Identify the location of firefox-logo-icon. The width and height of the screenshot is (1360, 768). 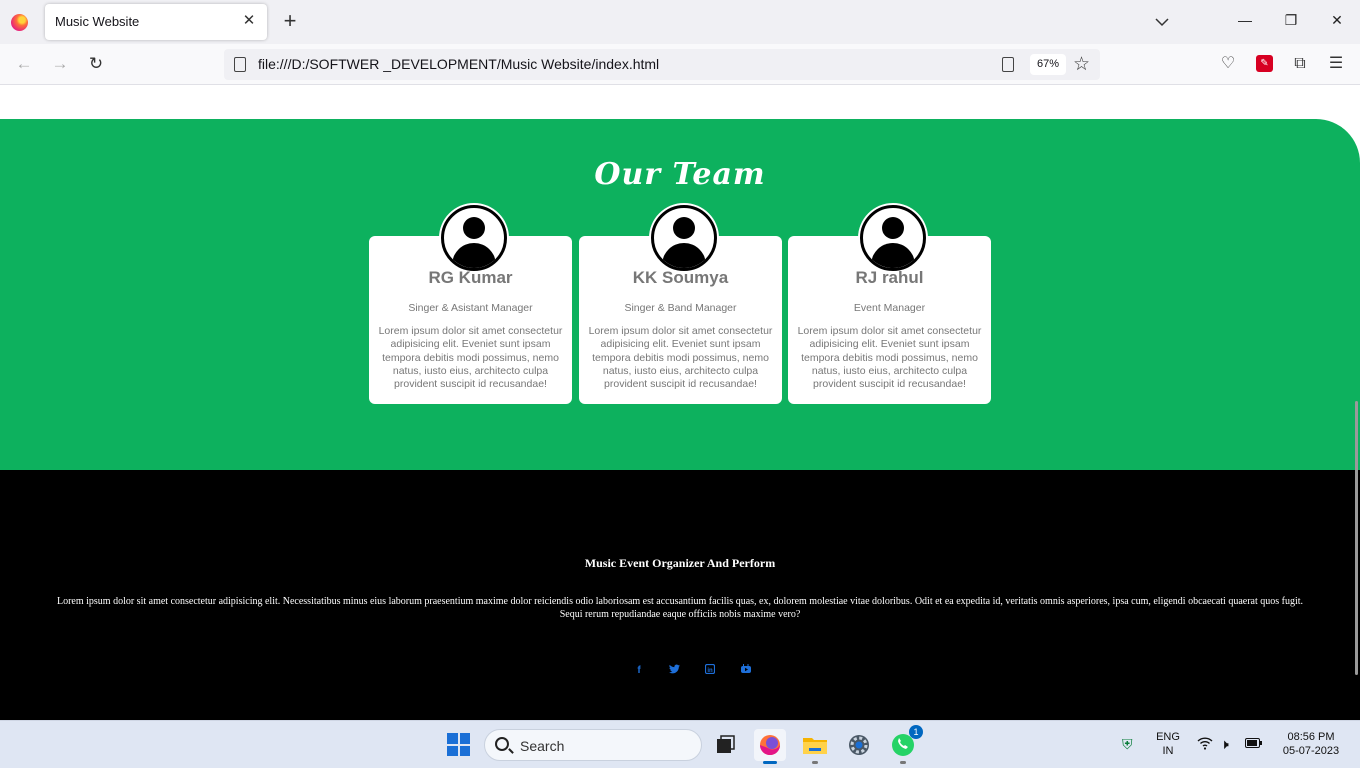
(19, 22).